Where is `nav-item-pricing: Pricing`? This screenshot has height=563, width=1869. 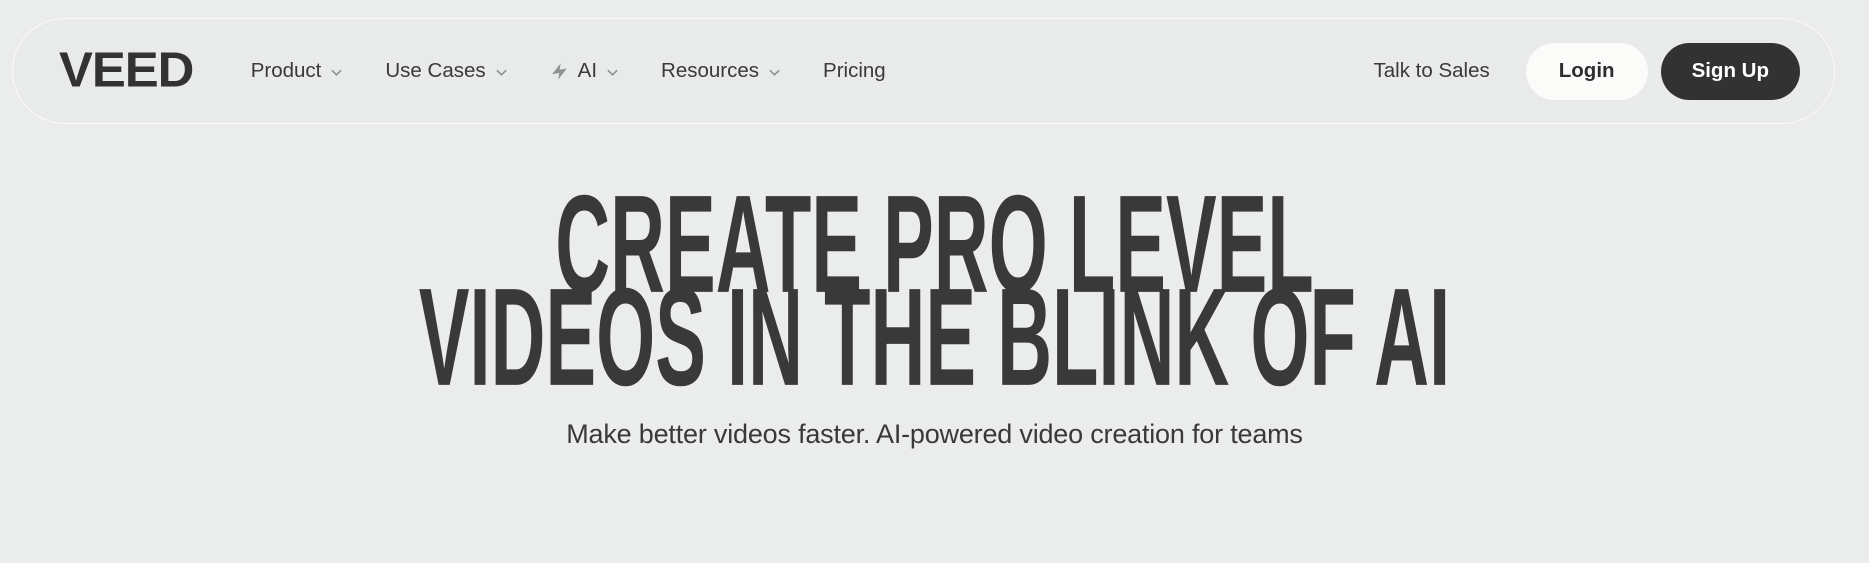
nav-item-pricing: Pricing is located at coordinates (854, 71).